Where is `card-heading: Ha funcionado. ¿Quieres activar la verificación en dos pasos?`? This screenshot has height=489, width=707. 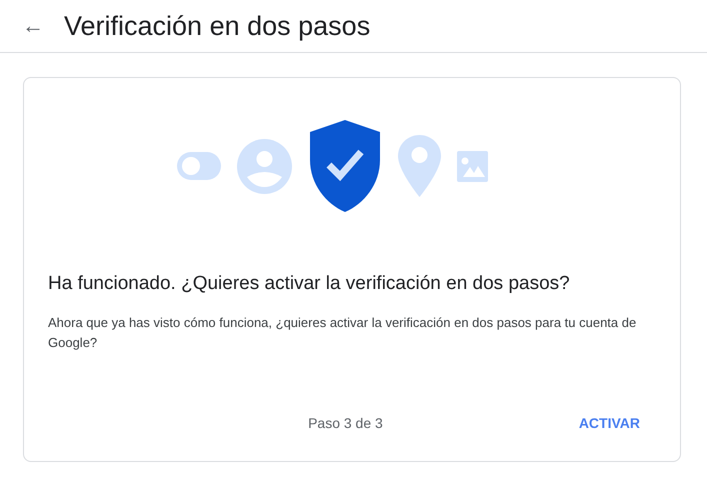 card-heading: Ha funcionado. ¿Quieres activar la verificación en dos pasos? is located at coordinates (309, 284).